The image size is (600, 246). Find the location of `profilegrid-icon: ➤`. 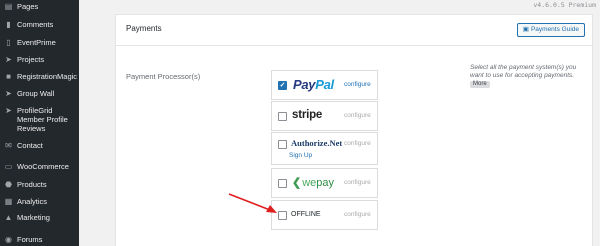

profilegrid-icon: ➤ is located at coordinates (8, 110).